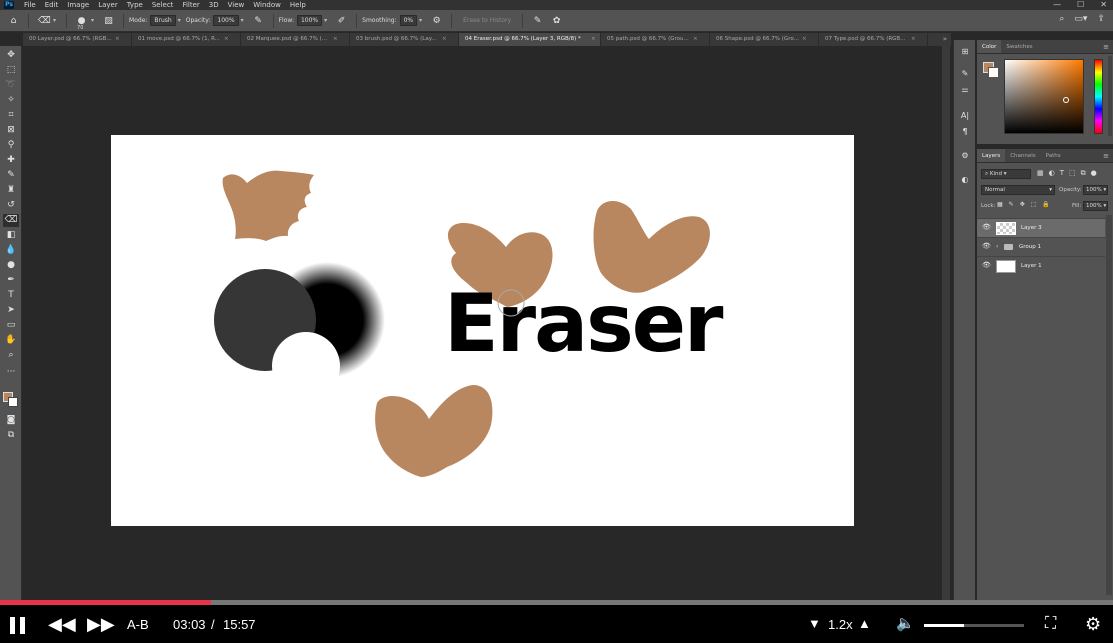  I want to click on menu-select: Select, so click(163, 5).